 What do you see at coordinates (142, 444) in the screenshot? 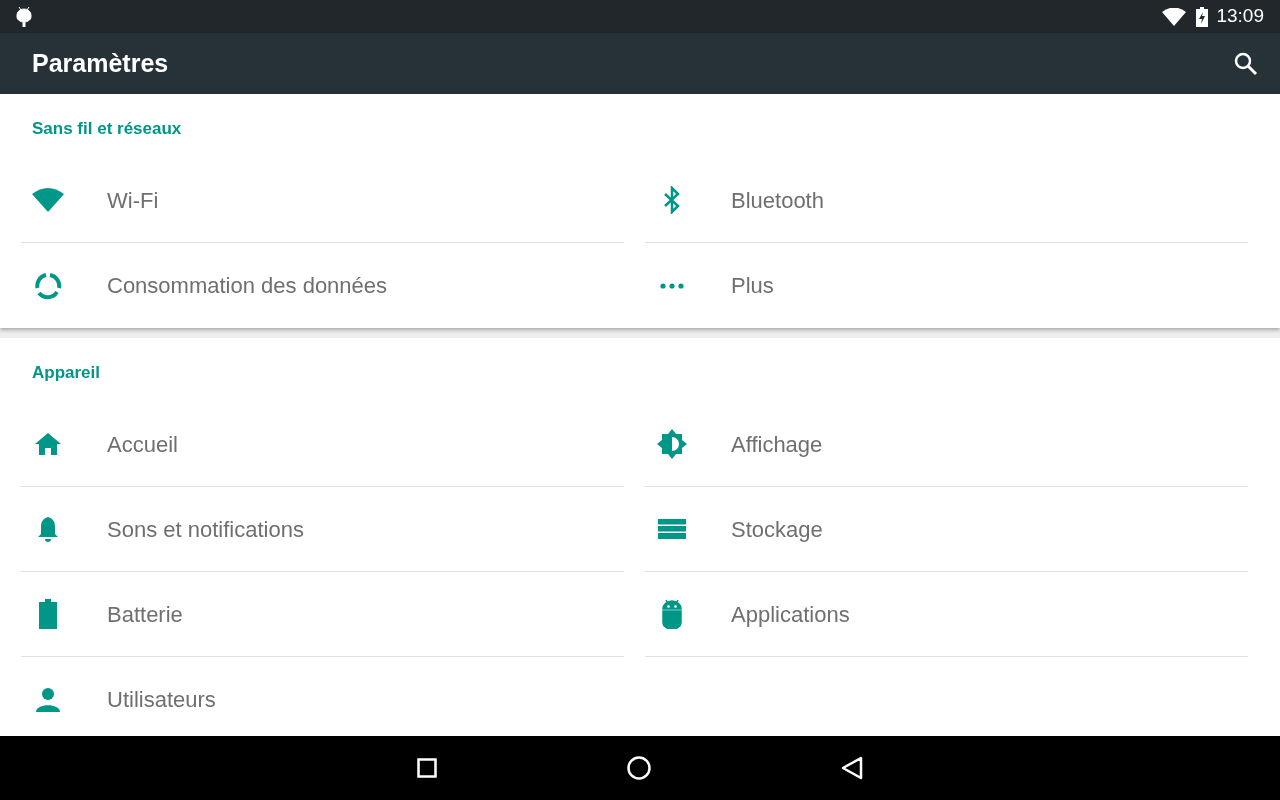
I see `item-label: Accueil` at bounding box center [142, 444].